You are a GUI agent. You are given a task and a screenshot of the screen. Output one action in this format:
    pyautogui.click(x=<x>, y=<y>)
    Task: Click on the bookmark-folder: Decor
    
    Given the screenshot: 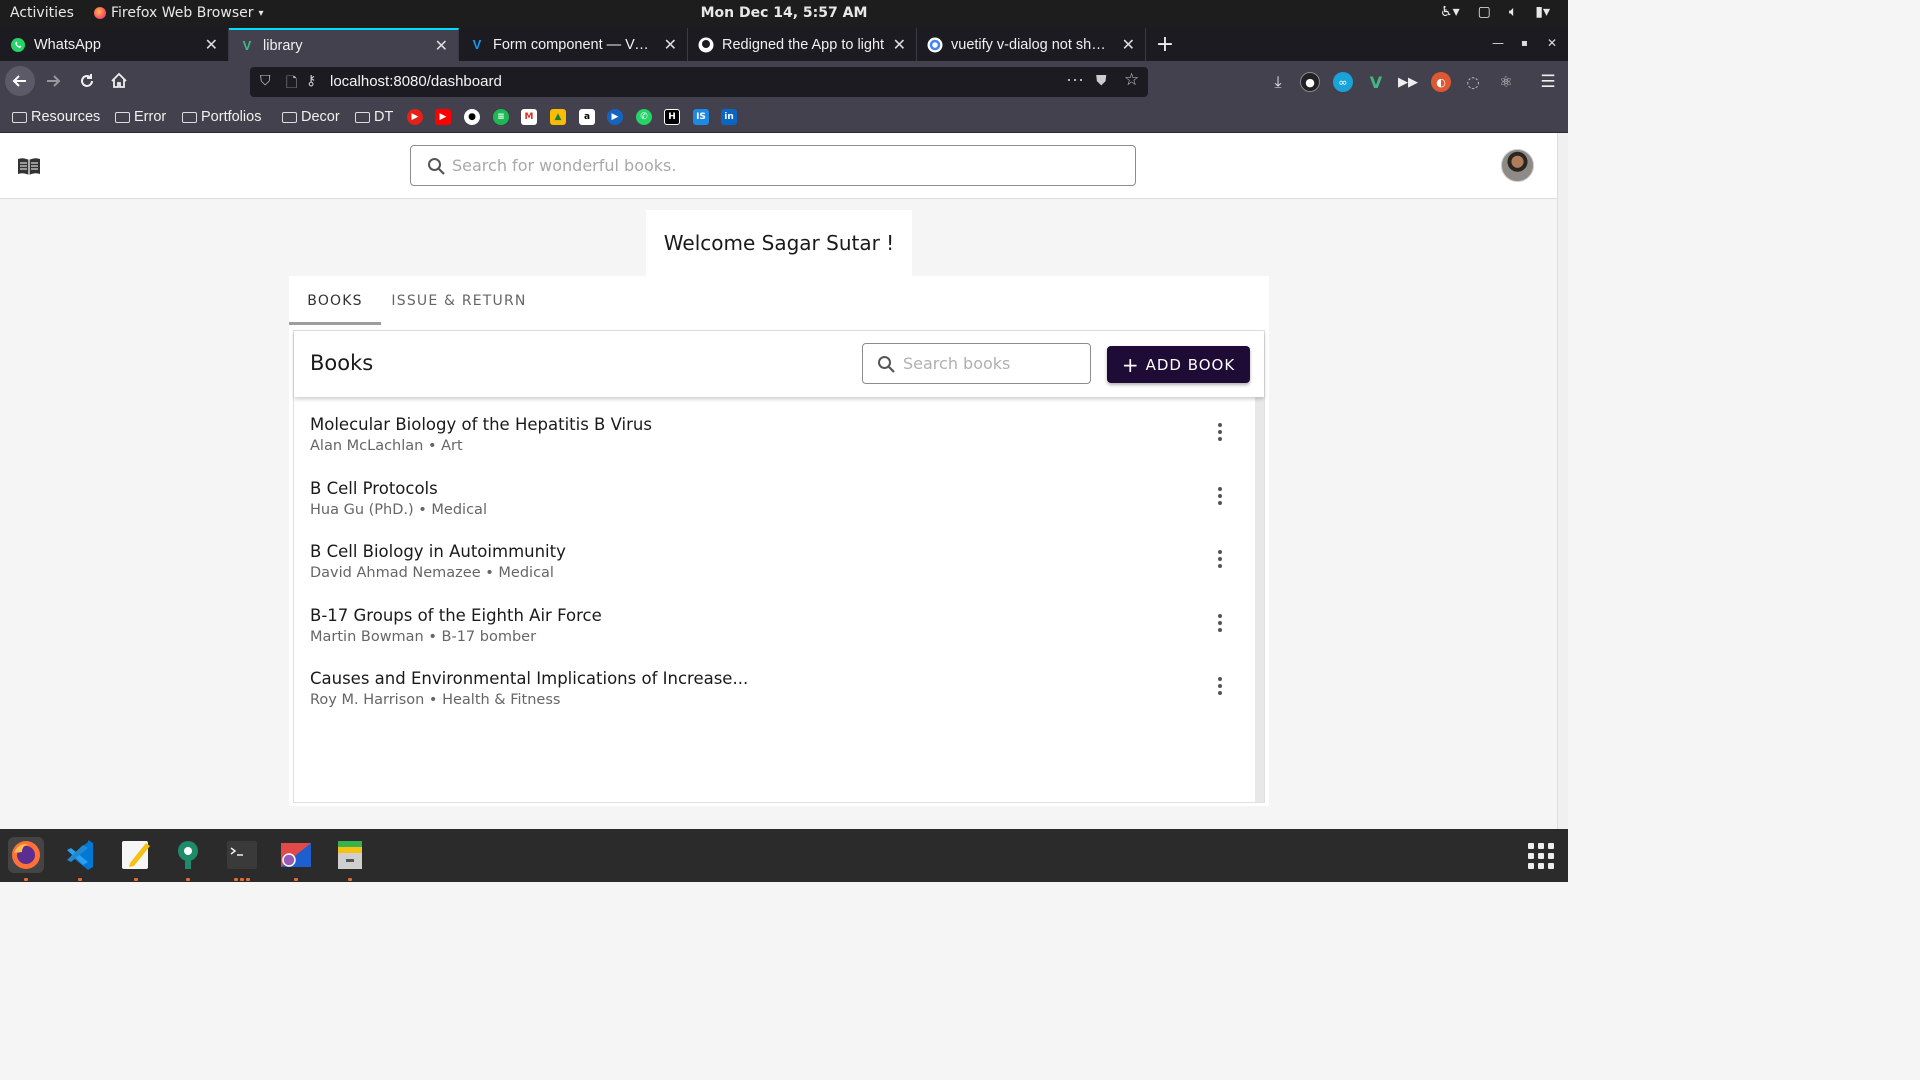 What is the action you would take?
    pyautogui.click(x=311, y=117)
    